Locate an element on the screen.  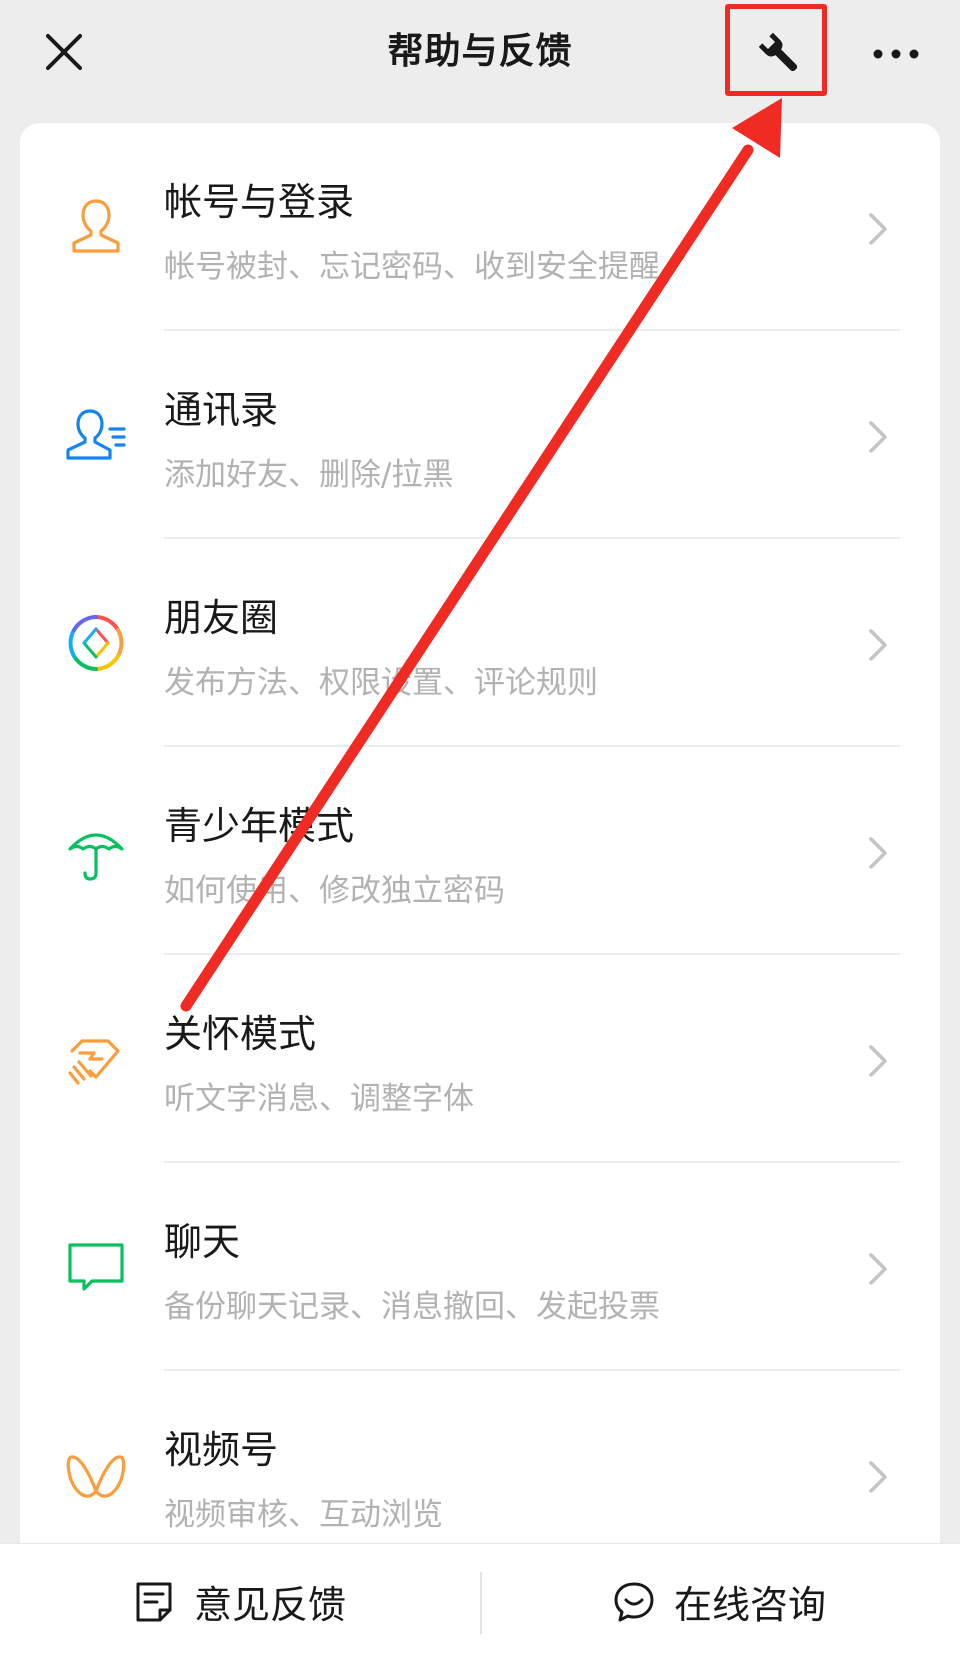
contacts-icon is located at coordinates (96, 434).